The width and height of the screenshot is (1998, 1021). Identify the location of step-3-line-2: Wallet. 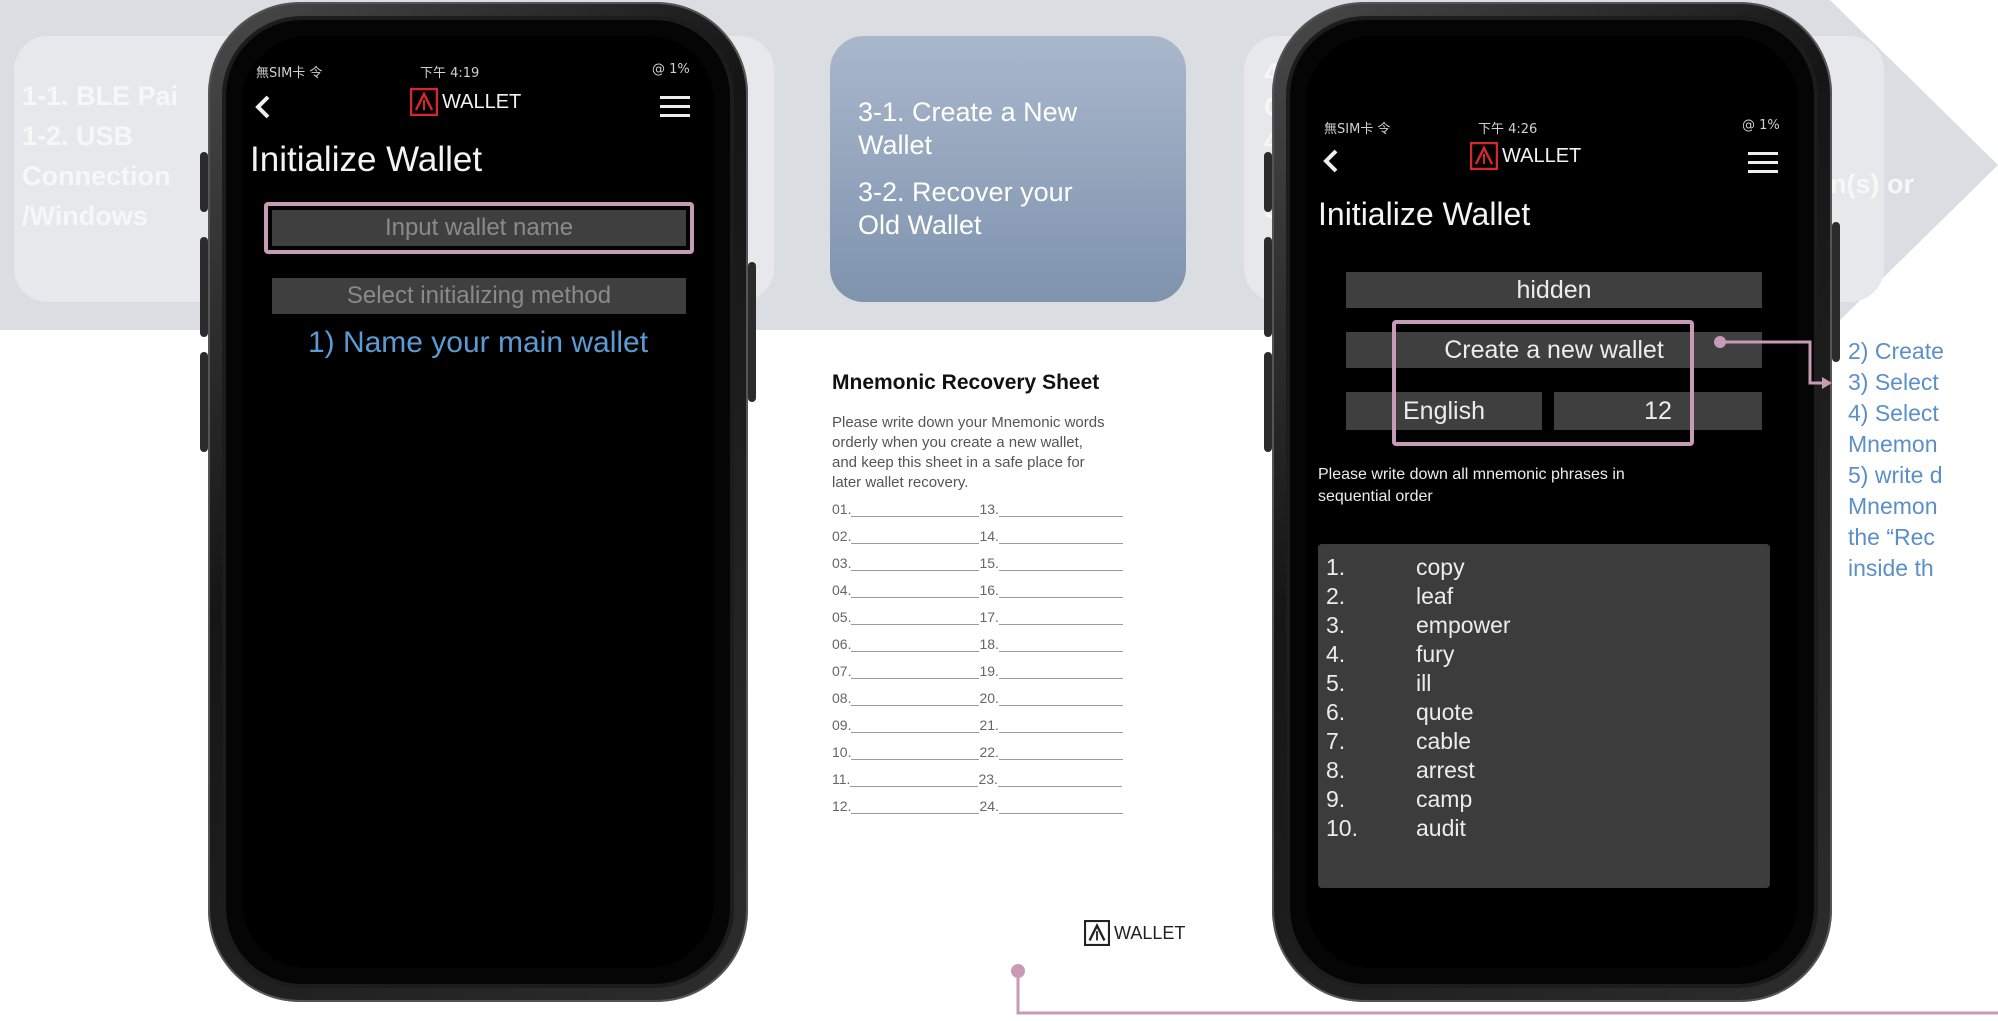
(895, 145).